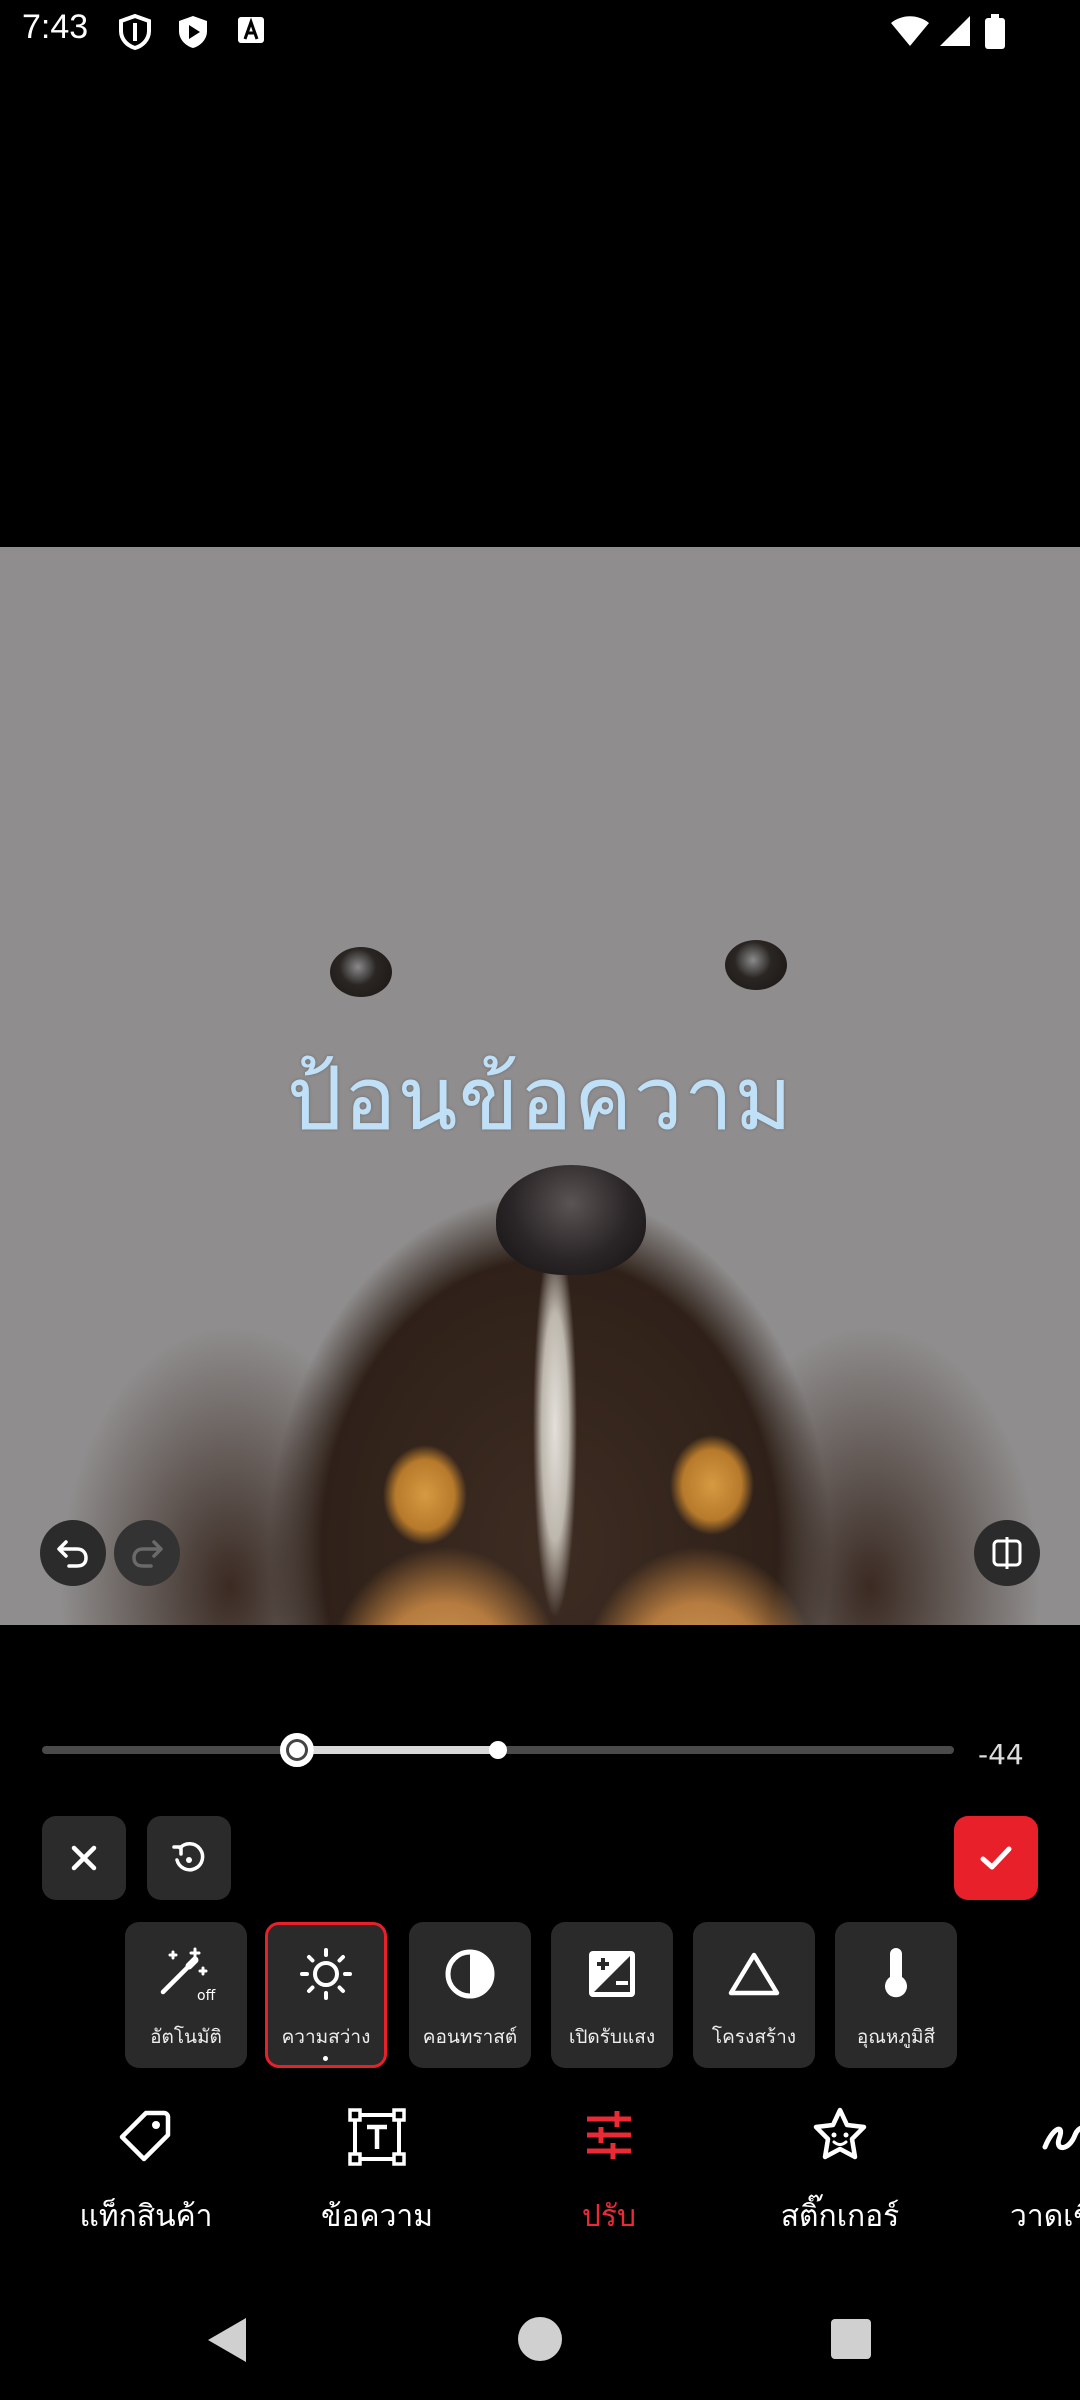  I want to click on tool-brightness: ความสว่าง, so click(326, 1995).